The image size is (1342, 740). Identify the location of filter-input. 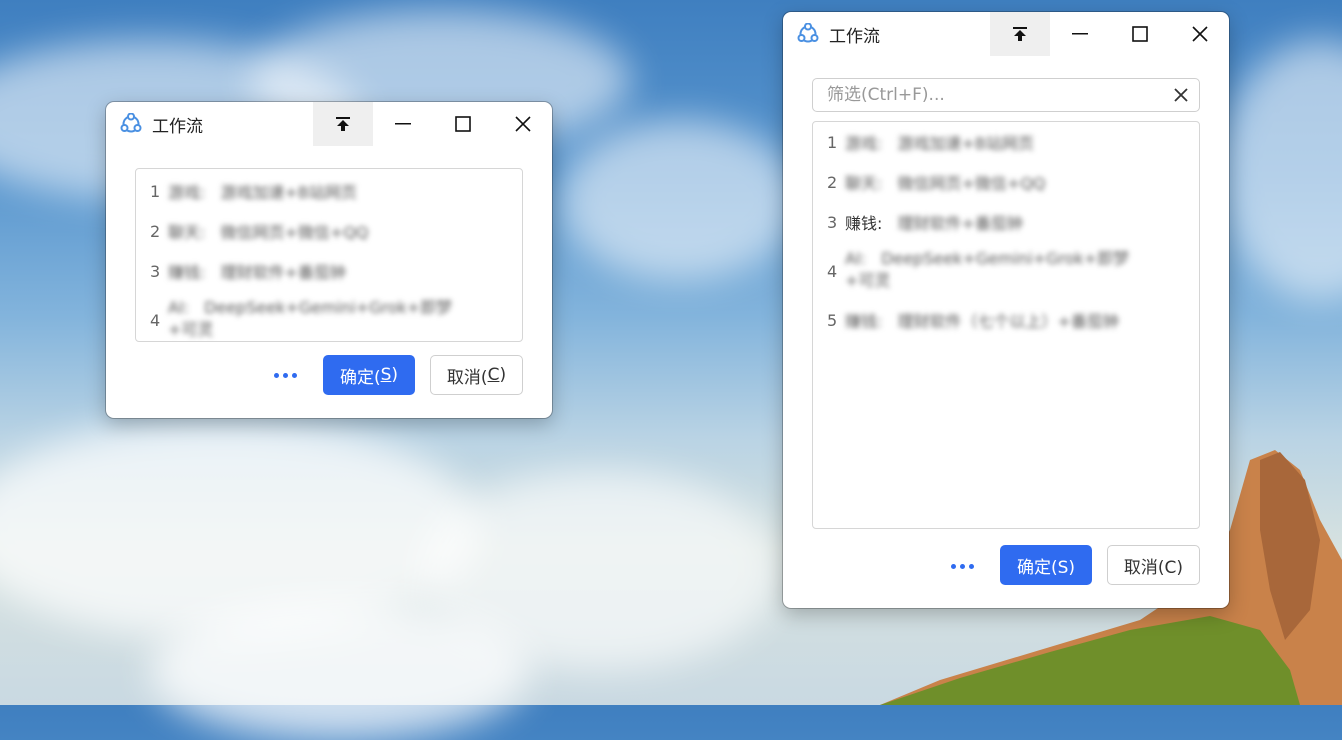
(1006, 95).